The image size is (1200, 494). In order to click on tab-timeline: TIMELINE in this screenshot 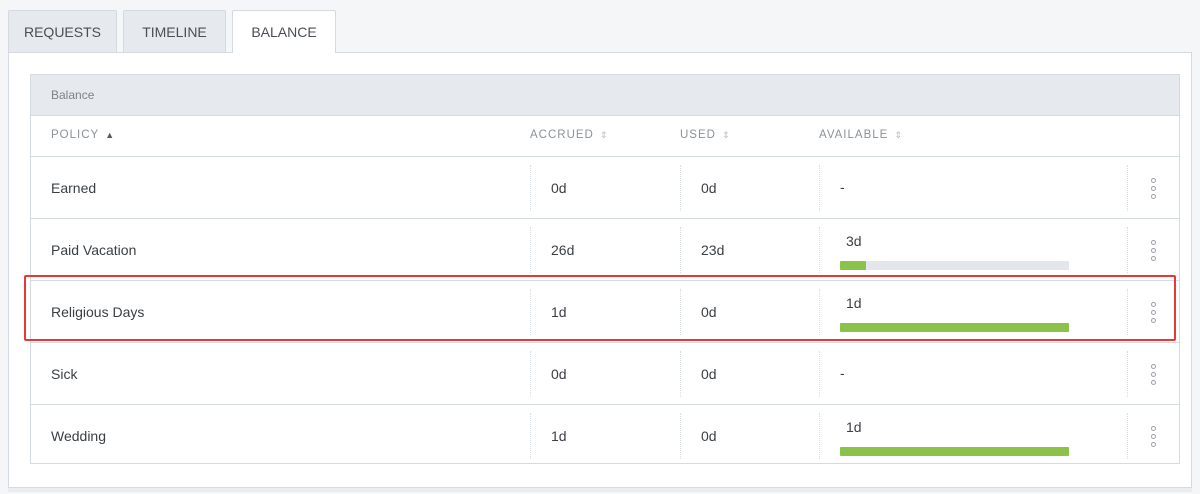, I will do `click(174, 31)`.